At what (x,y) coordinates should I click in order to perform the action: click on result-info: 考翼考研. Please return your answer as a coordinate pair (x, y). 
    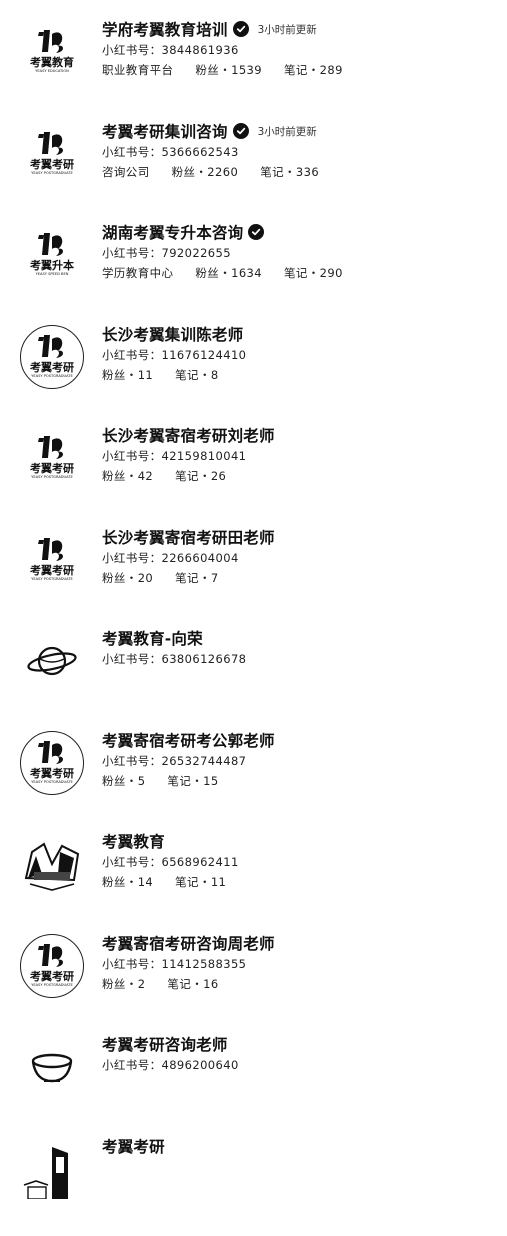
    Looking at the image, I should click on (299, 1146).